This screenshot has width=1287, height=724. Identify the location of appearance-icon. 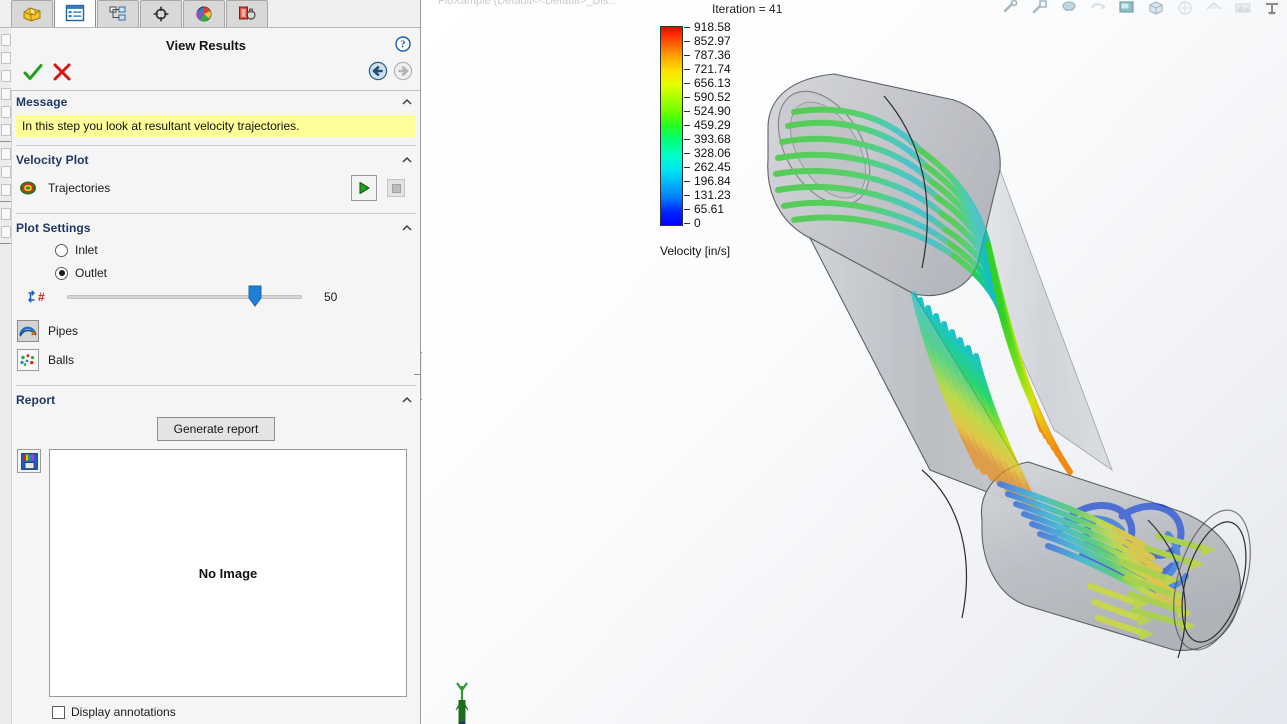
(247, 13).